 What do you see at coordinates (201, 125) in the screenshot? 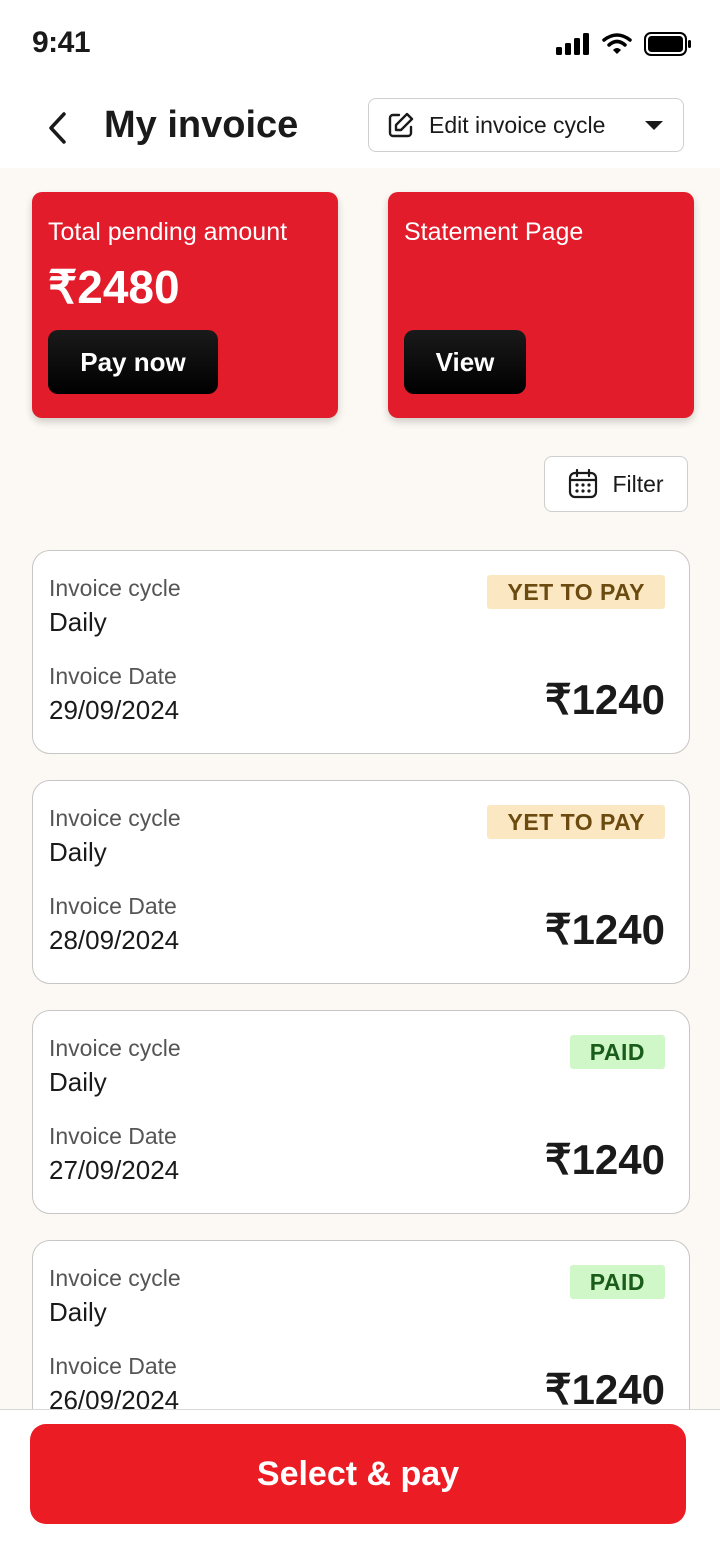
I see `page-title: My invoice` at bounding box center [201, 125].